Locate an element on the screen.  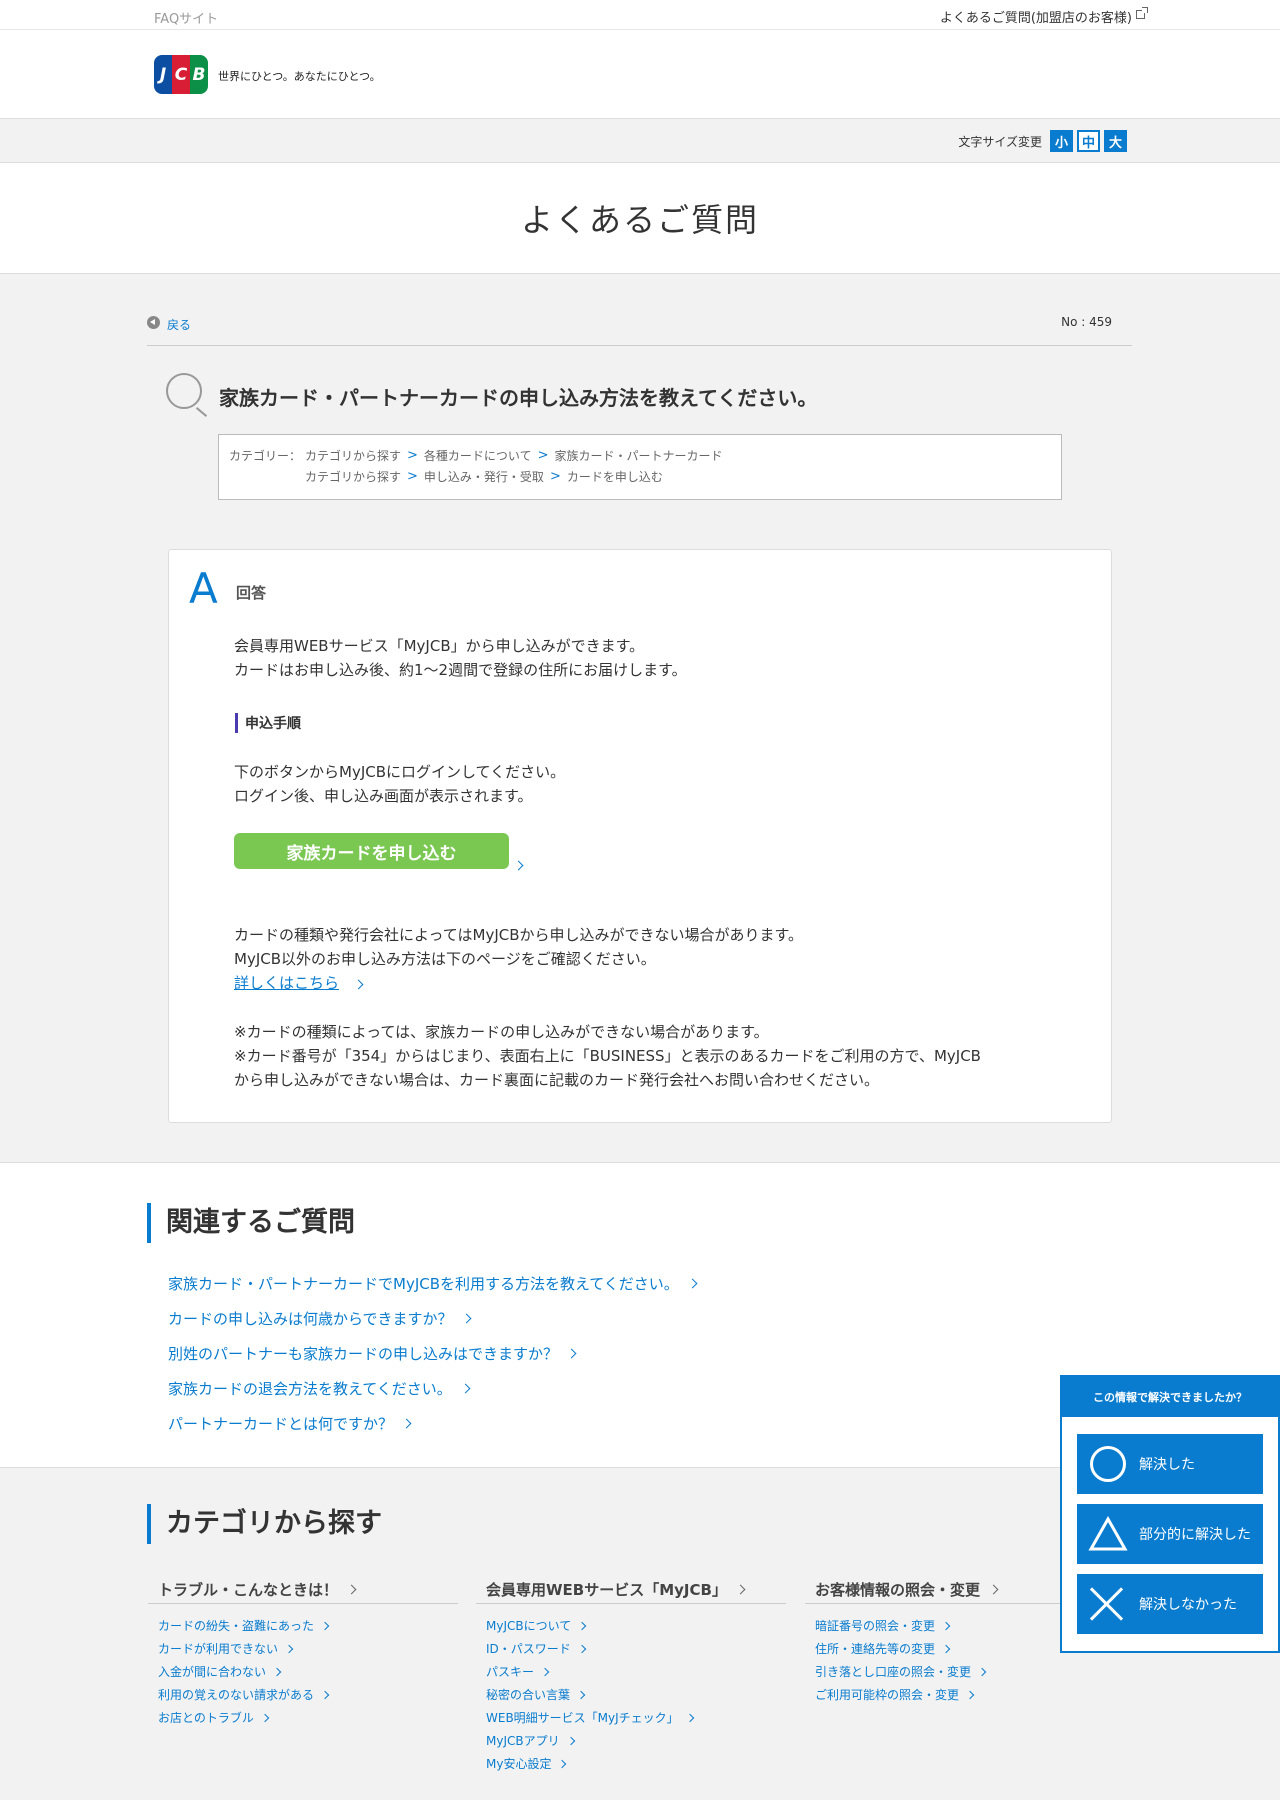
tagline: 世界にひとつ。あなたにひとつ。 is located at coordinates (299, 76).